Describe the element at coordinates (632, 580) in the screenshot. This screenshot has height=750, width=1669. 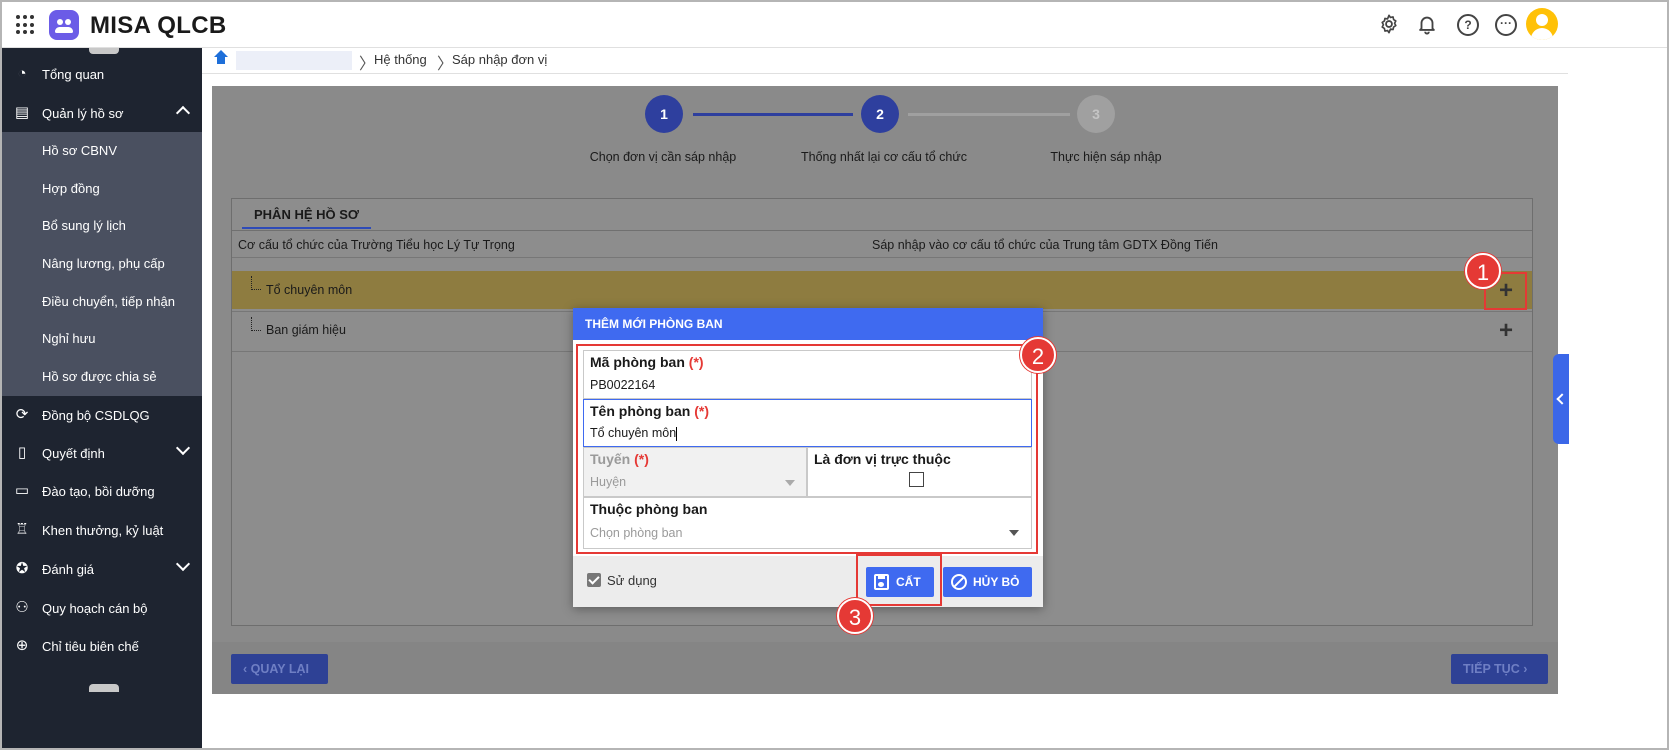
I see `use-label: Sử dụng` at that location.